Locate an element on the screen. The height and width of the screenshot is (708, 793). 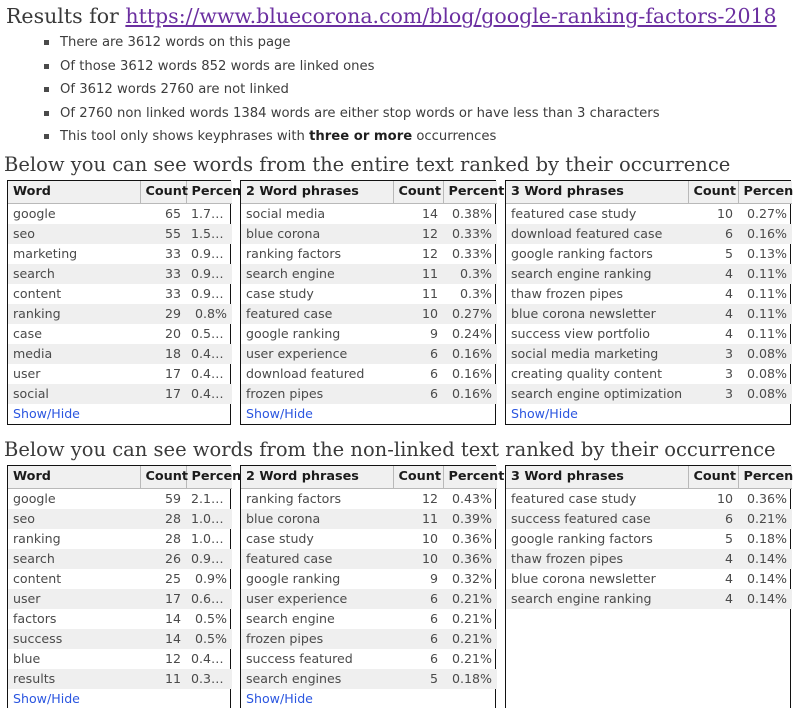
table-row: success view portfolio 4 0.11% is located at coordinates (649, 334).